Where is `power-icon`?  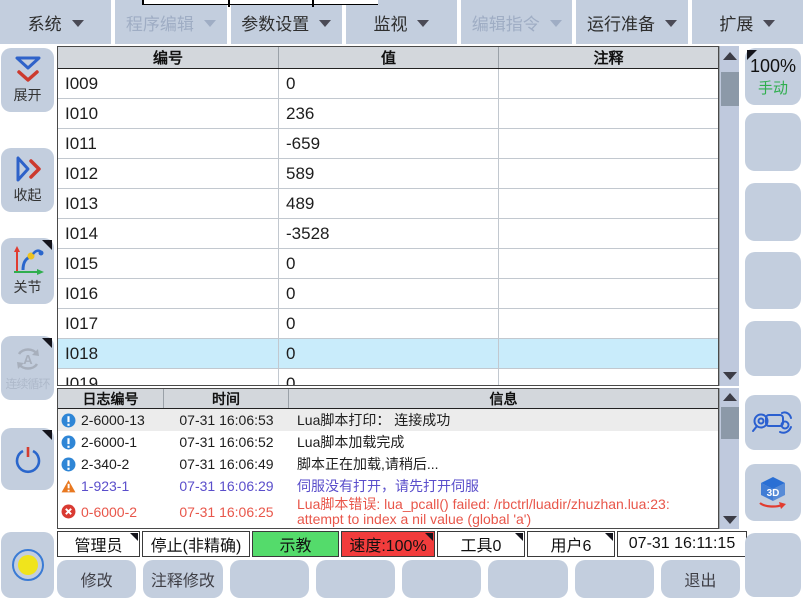 power-icon is located at coordinates (28, 459).